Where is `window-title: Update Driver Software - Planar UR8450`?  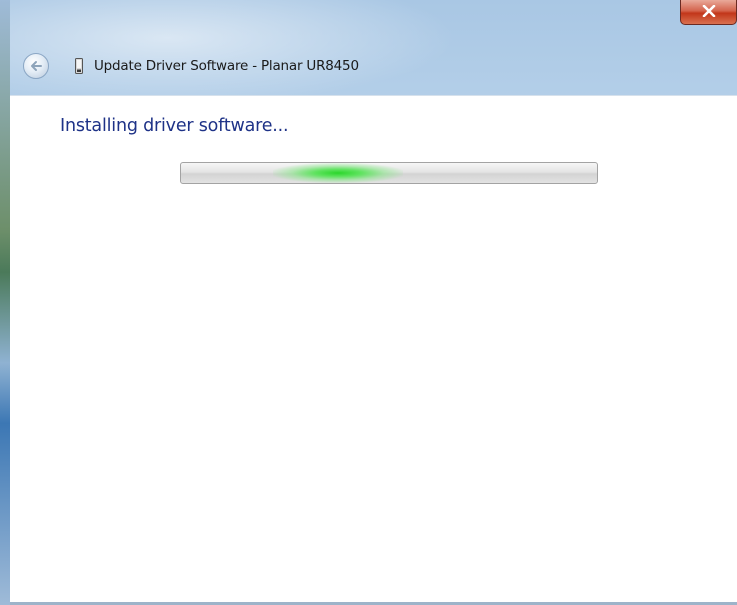
window-title: Update Driver Software - Planar UR8450 is located at coordinates (226, 66).